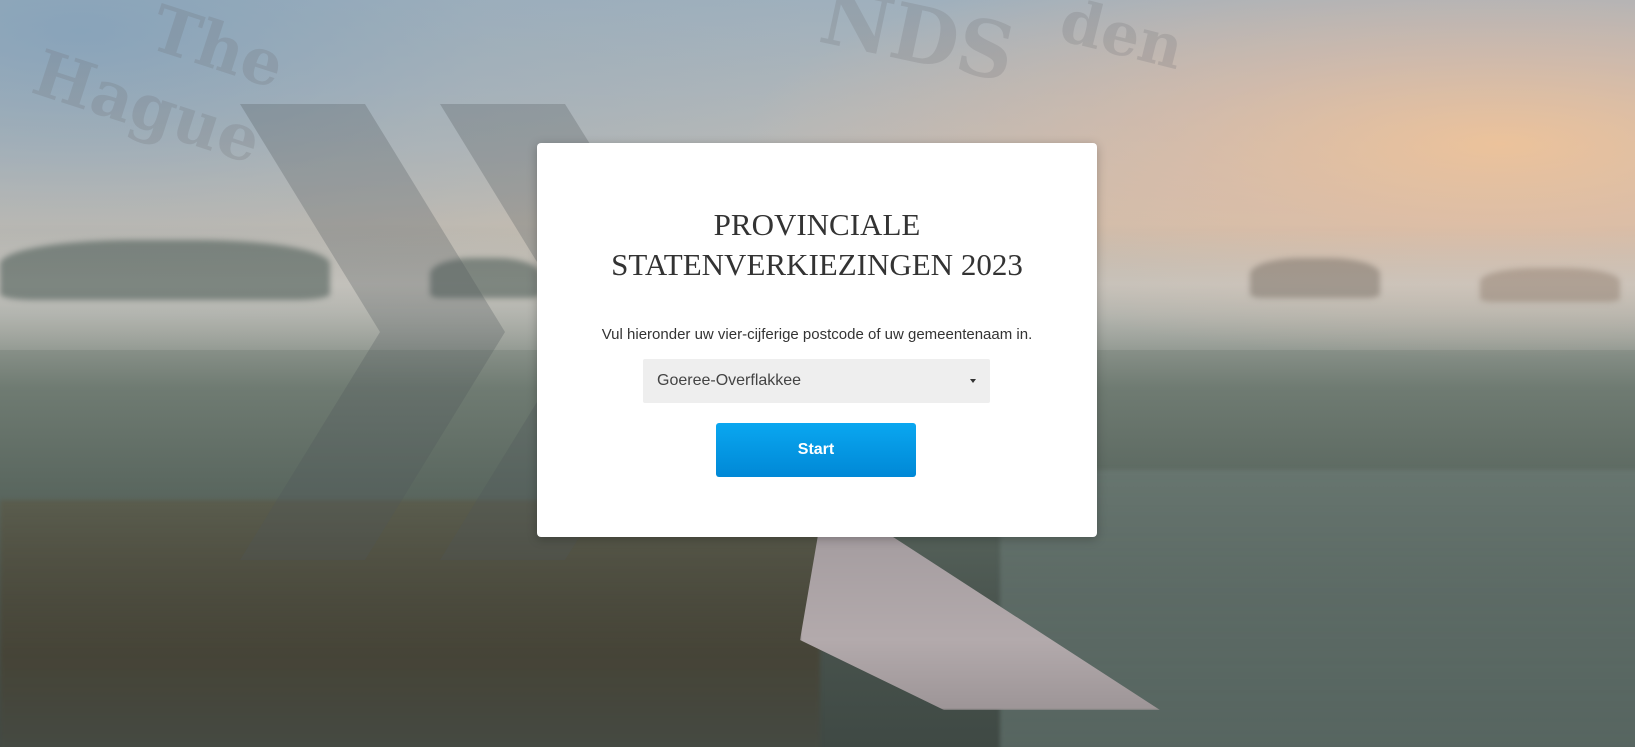 The image size is (1635, 747). Describe the element at coordinates (817, 224) in the screenshot. I see `title-line-1: PROVINCIALE` at that location.